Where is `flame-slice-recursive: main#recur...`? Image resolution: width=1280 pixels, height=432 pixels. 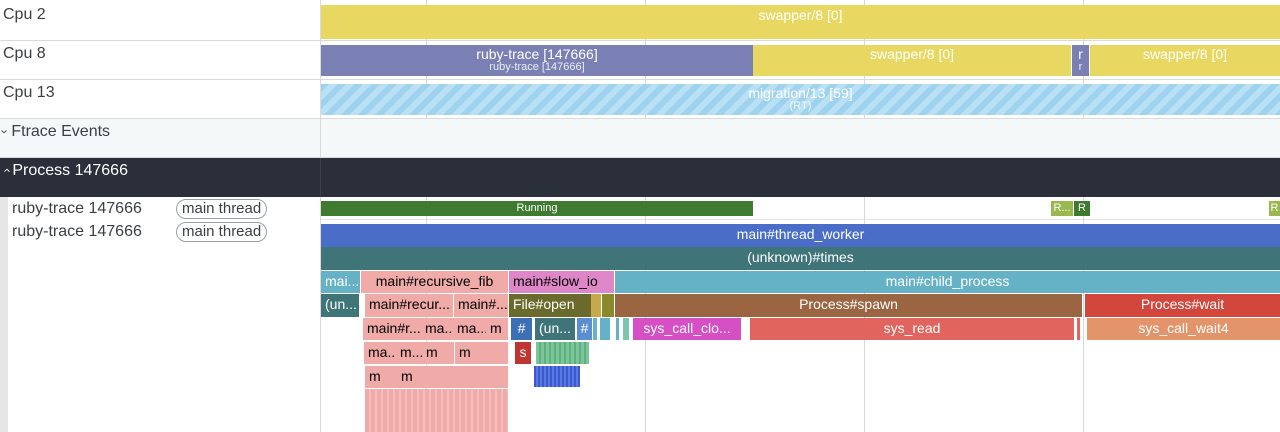 flame-slice-recursive: main#recur... is located at coordinates (409, 305).